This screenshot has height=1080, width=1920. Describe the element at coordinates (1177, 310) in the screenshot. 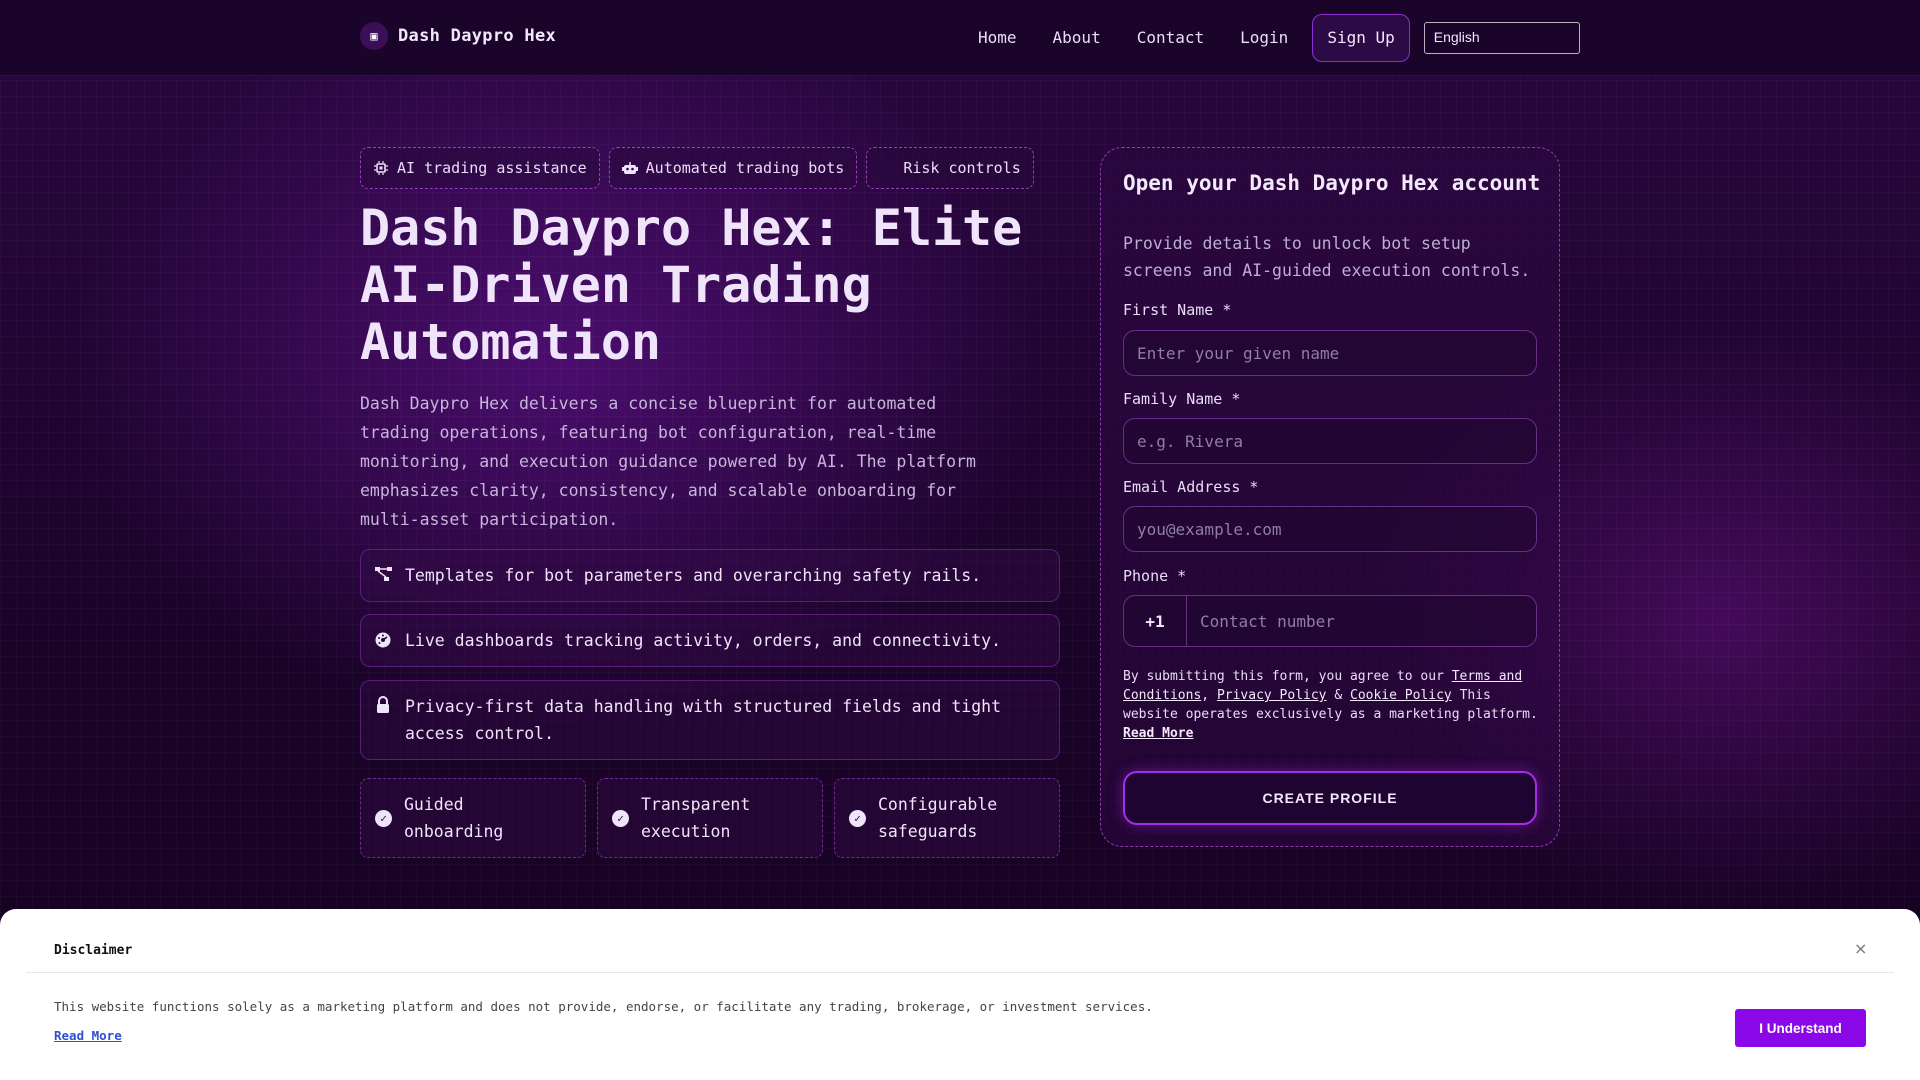

I see `first-name-label: First Name *` at that location.